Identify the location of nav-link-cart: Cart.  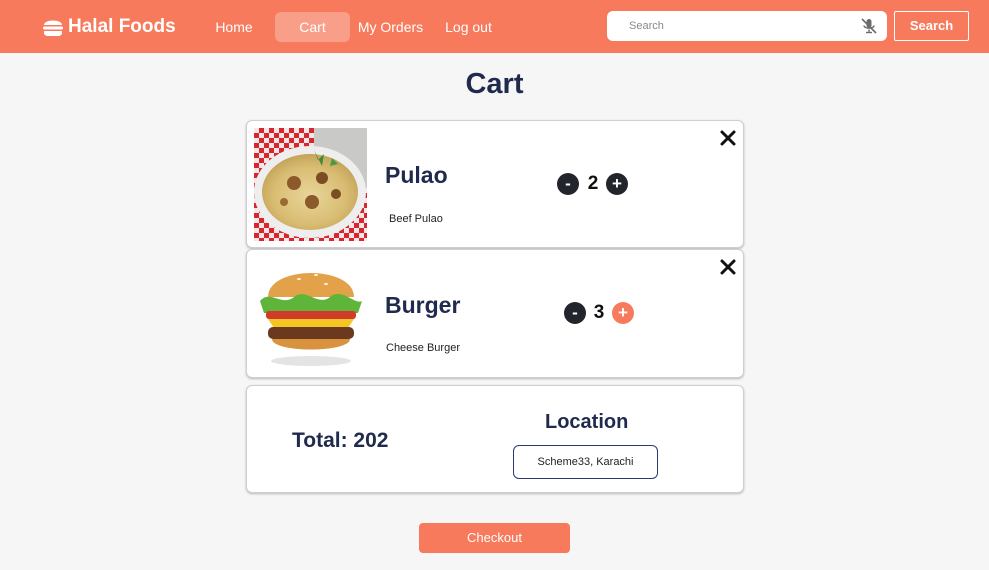
(312, 27).